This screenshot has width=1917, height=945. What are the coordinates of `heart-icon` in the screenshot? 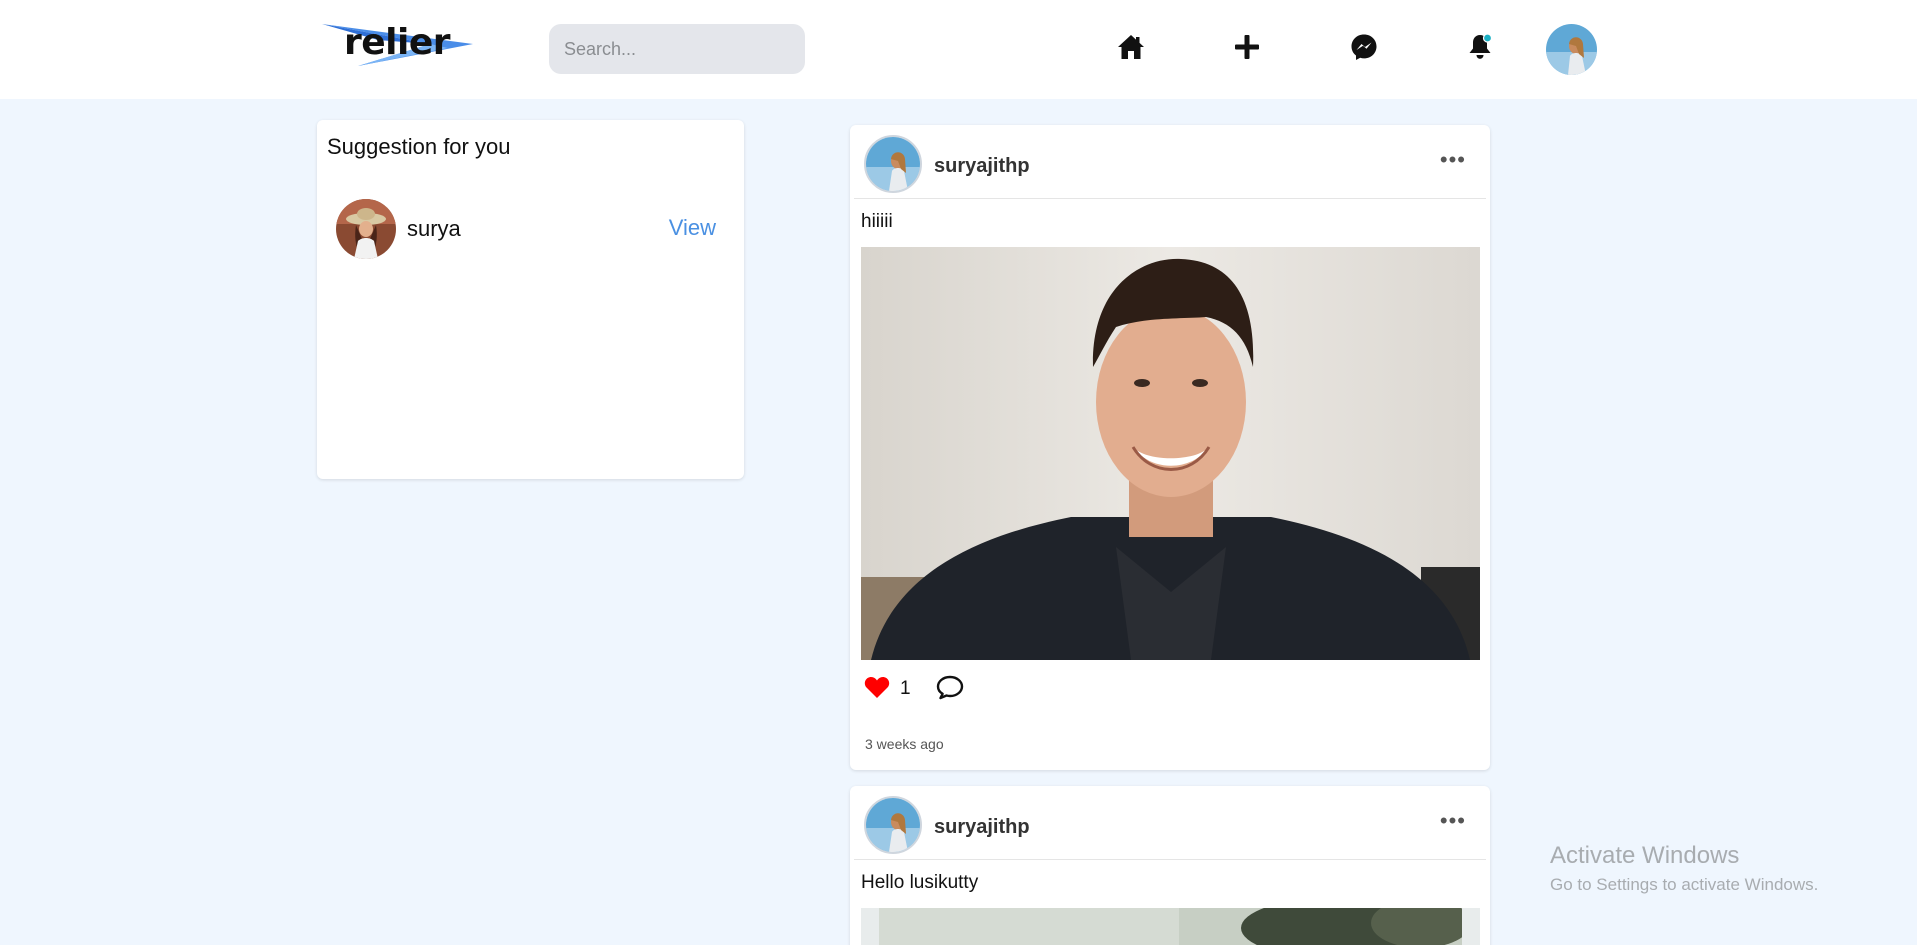 It's located at (877, 687).